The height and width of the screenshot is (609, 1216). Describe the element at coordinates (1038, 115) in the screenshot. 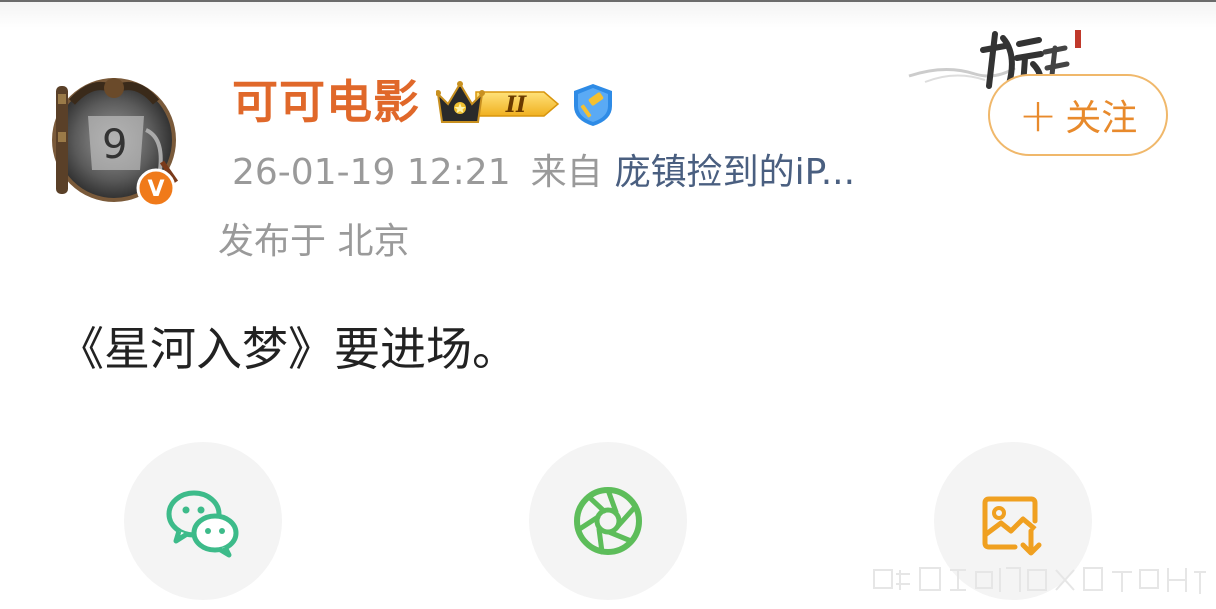

I see `plus-icon: +` at that location.